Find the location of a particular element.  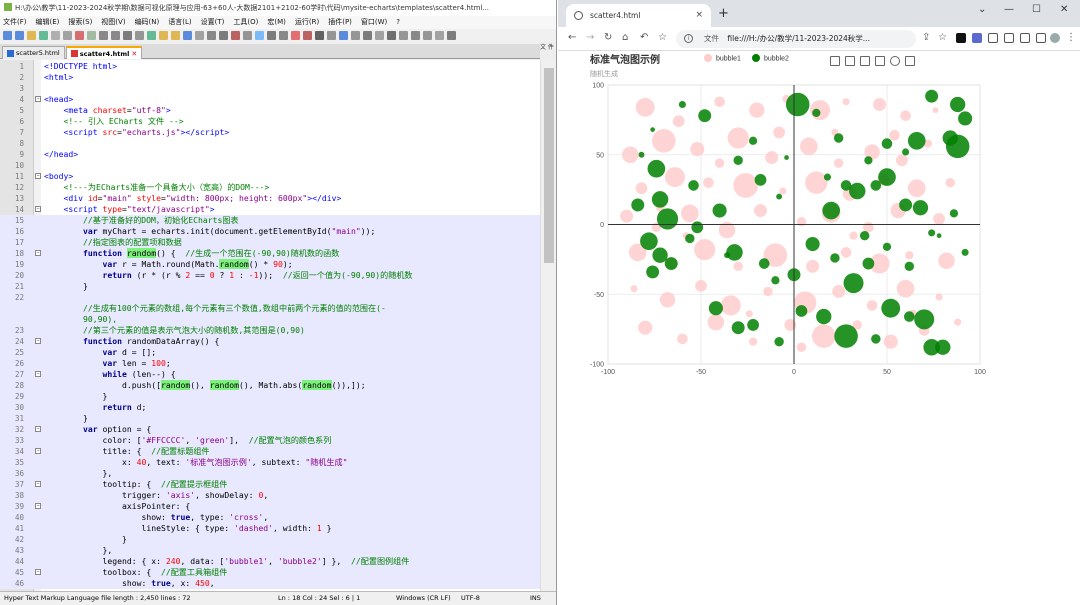

profile-avatar is located at coordinates (1055, 38).